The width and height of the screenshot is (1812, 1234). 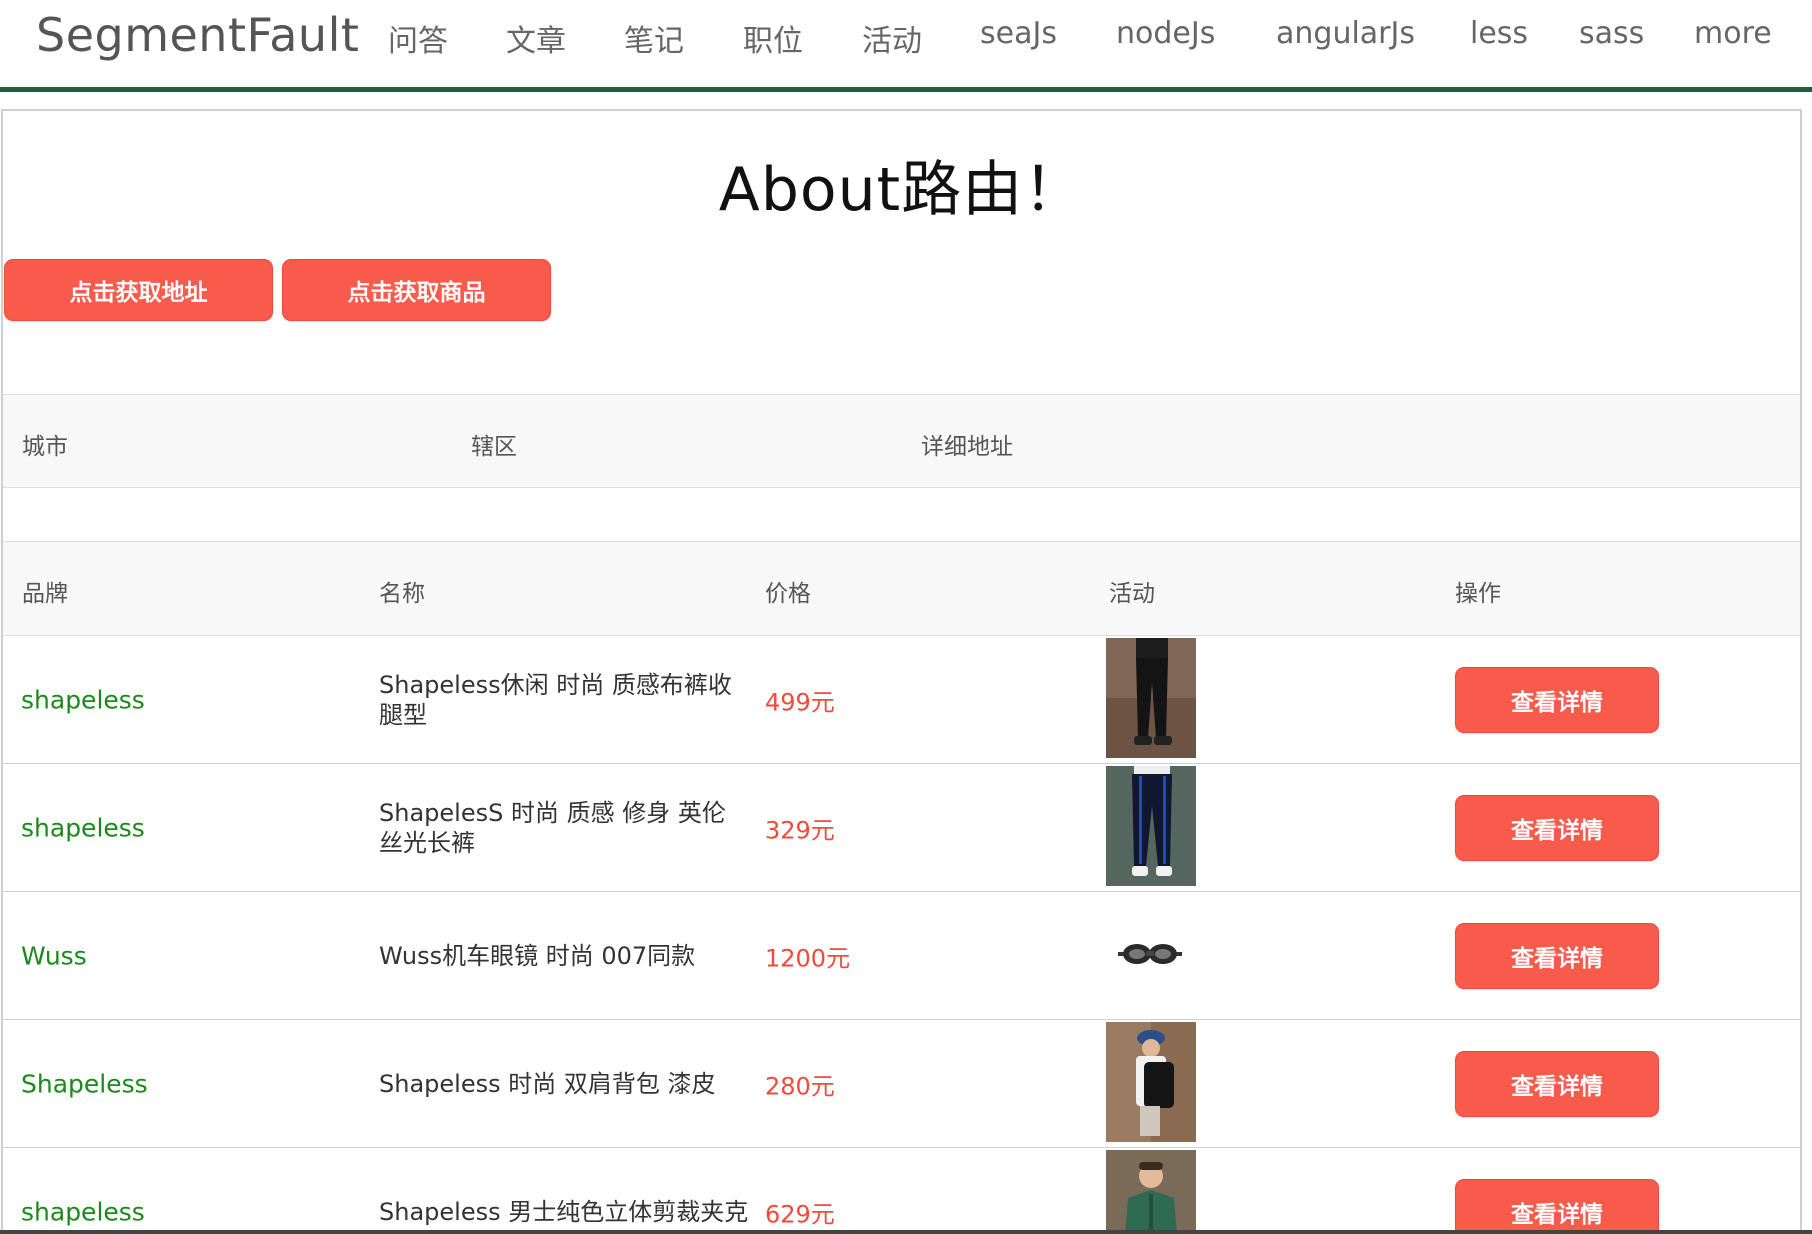 What do you see at coordinates (1499, 33) in the screenshot?
I see `nav-item-less: less` at bounding box center [1499, 33].